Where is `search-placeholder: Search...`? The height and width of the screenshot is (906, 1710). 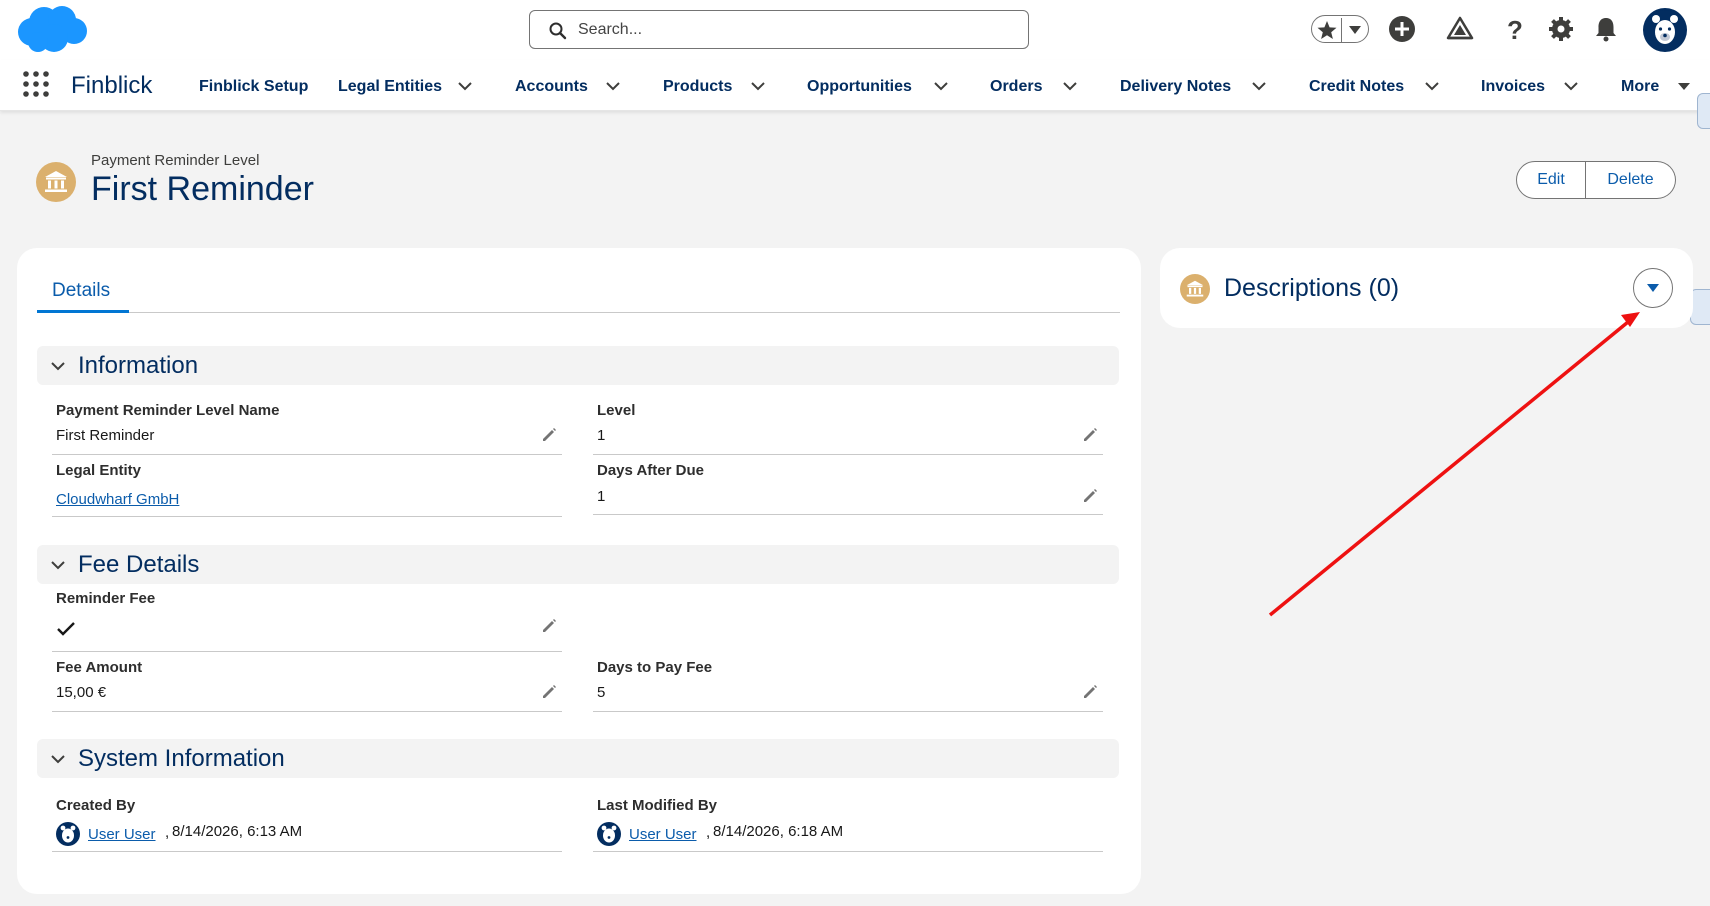 search-placeholder: Search... is located at coordinates (610, 29).